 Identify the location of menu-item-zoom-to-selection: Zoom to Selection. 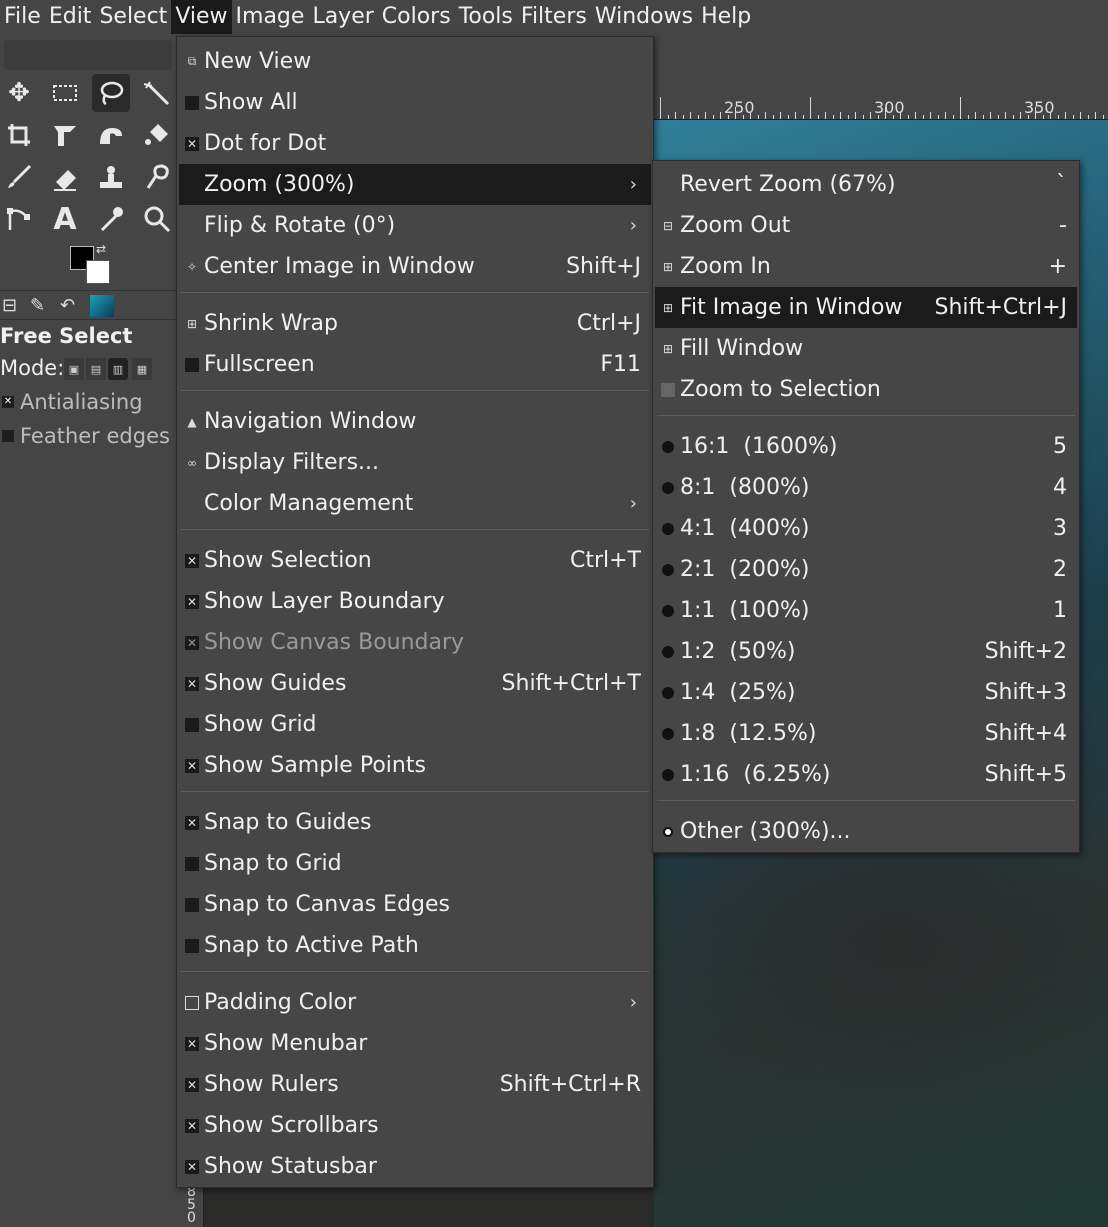
(866, 389).